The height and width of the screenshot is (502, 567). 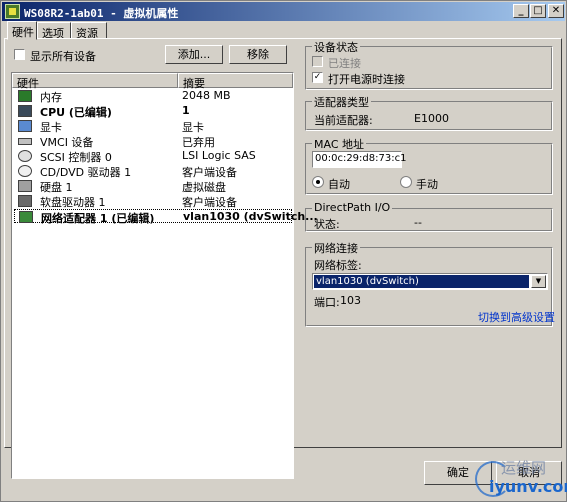 What do you see at coordinates (431, 118) in the screenshot?
I see `current-adapter-value: E1000` at bounding box center [431, 118].